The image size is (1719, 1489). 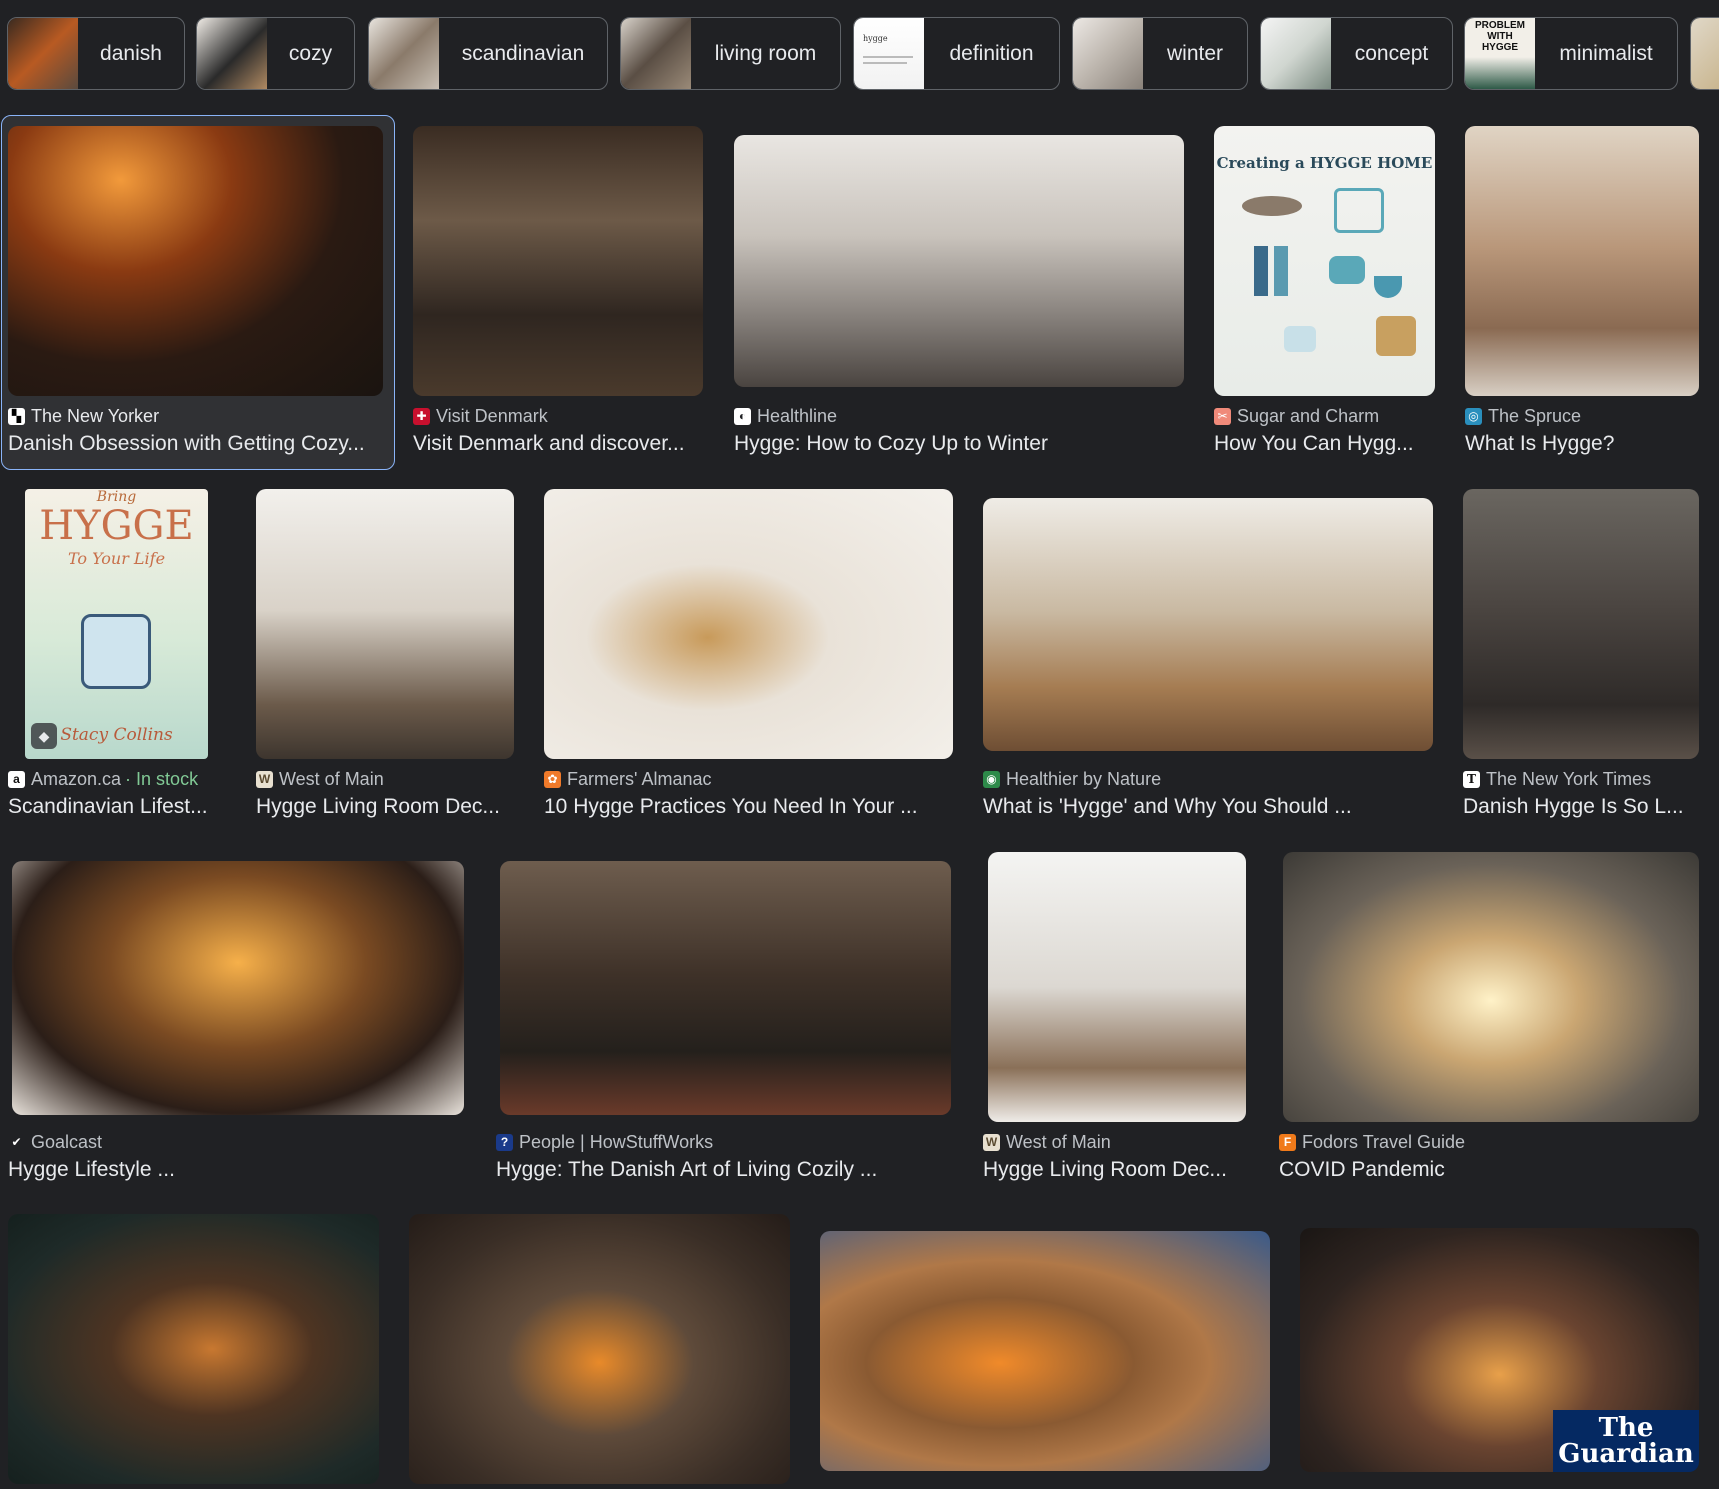 What do you see at coordinates (1222, 416) in the screenshot?
I see `sugar-charm-icon: ✂` at bounding box center [1222, 416].